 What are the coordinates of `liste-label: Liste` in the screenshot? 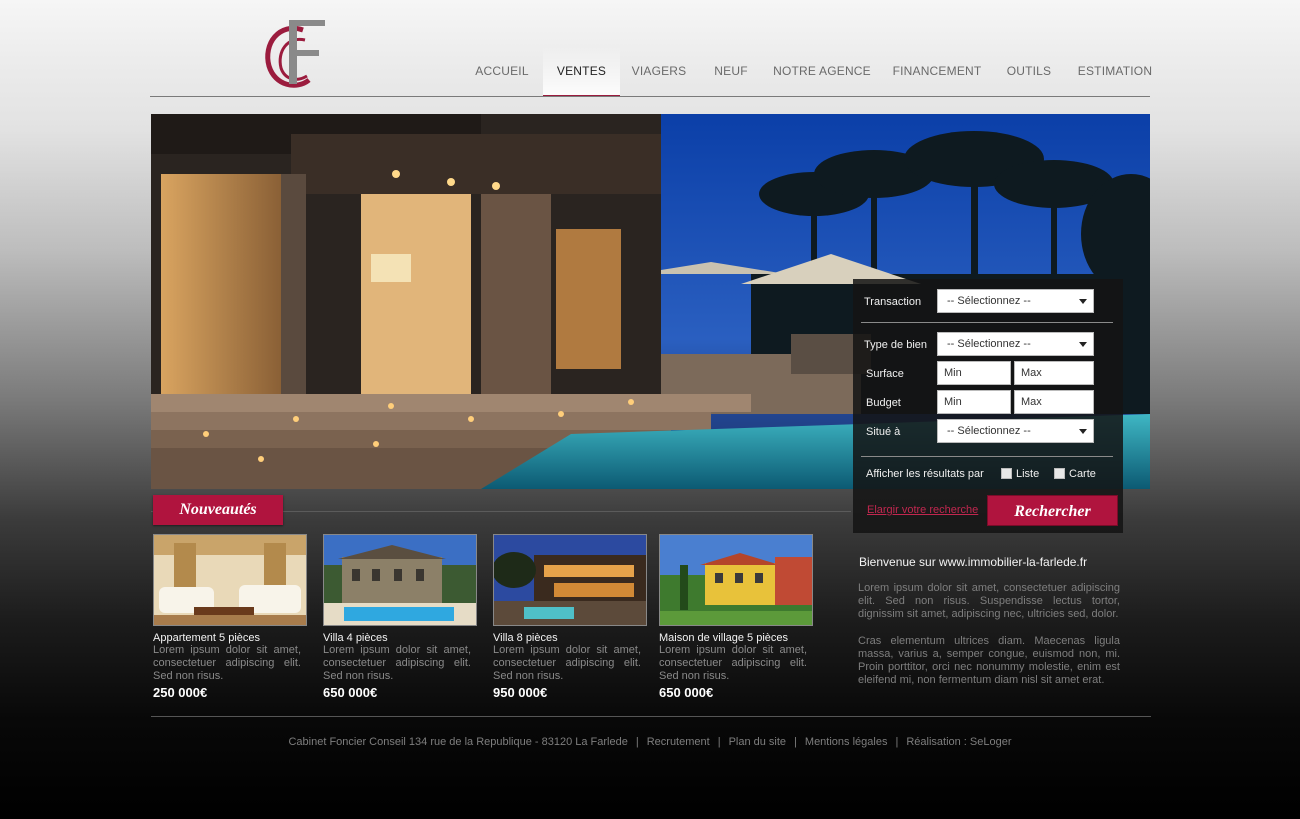 It's located at (1028, 474).